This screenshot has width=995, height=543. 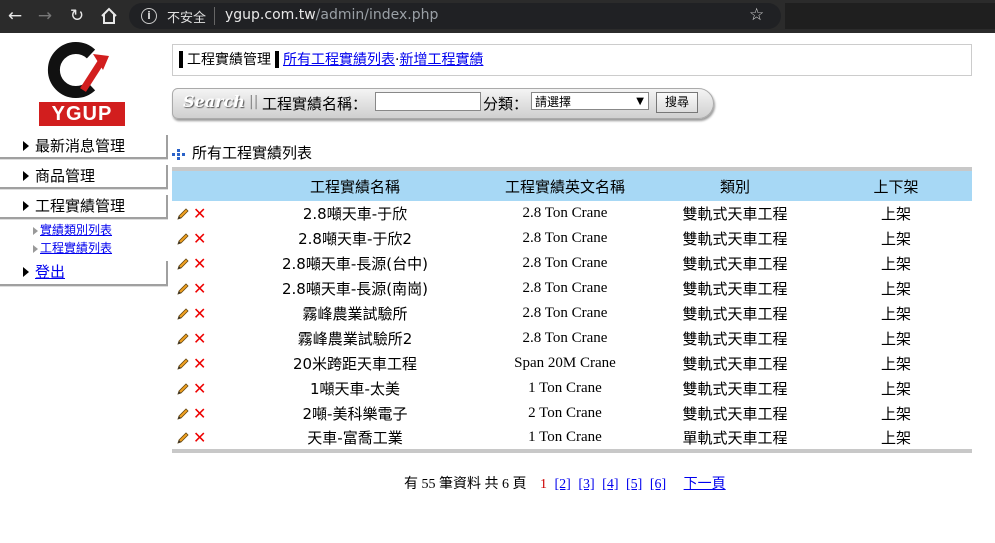 I want to click on subitem-project-list: 工程實績列表, so click(x=72, y=248).